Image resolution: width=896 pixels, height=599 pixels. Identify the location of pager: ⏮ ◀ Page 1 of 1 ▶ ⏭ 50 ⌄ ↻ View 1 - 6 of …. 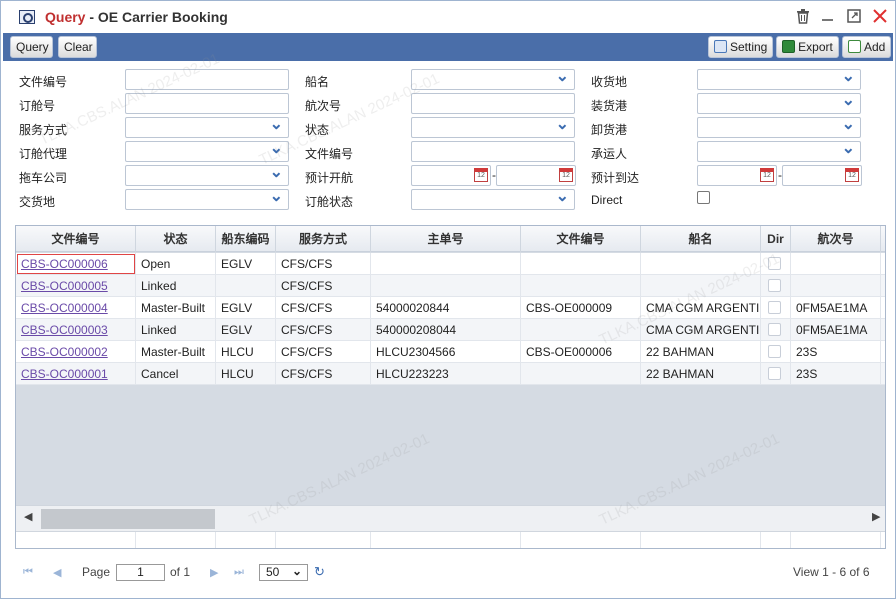
(450, 572).